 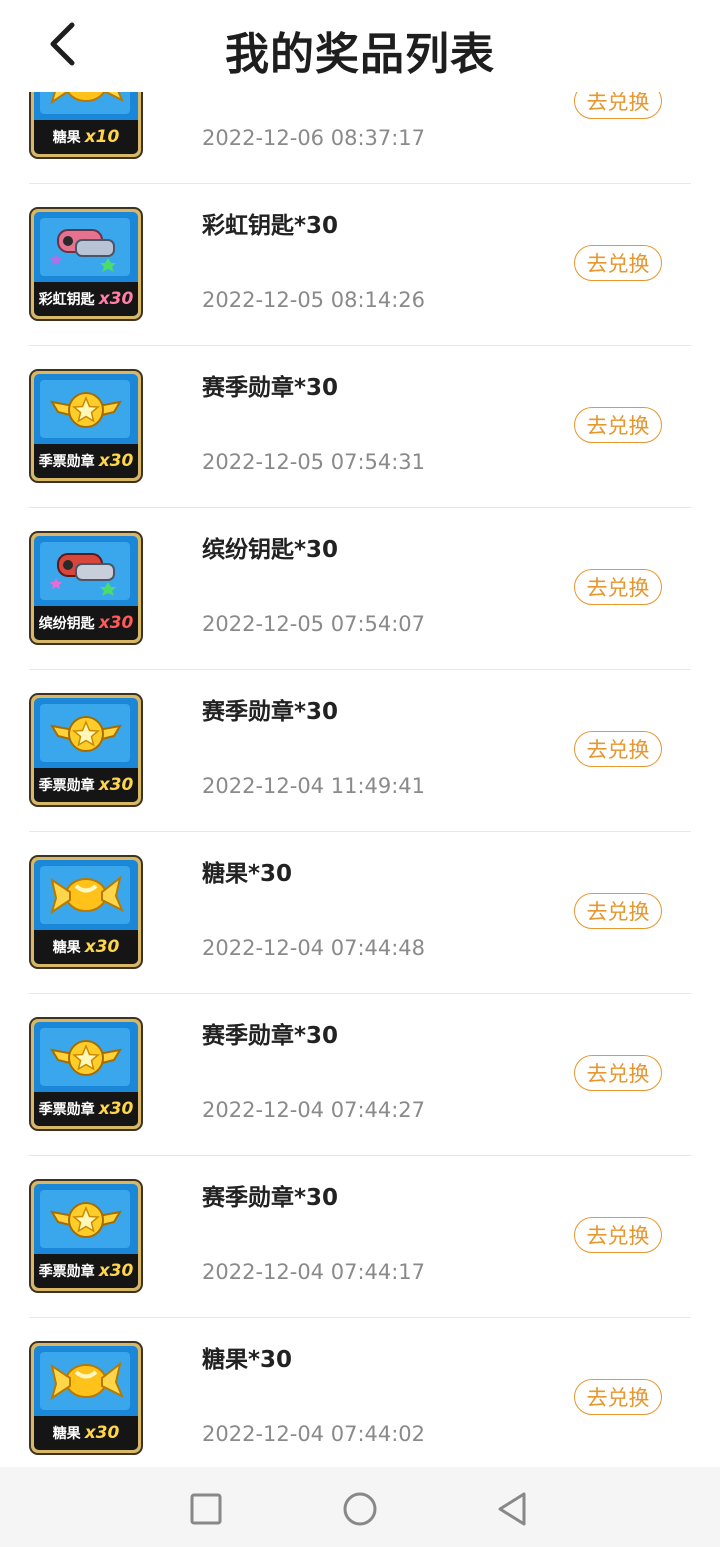 I want to click on prize-name: 彩虹钥匙*30, so click(x=270, y=226).